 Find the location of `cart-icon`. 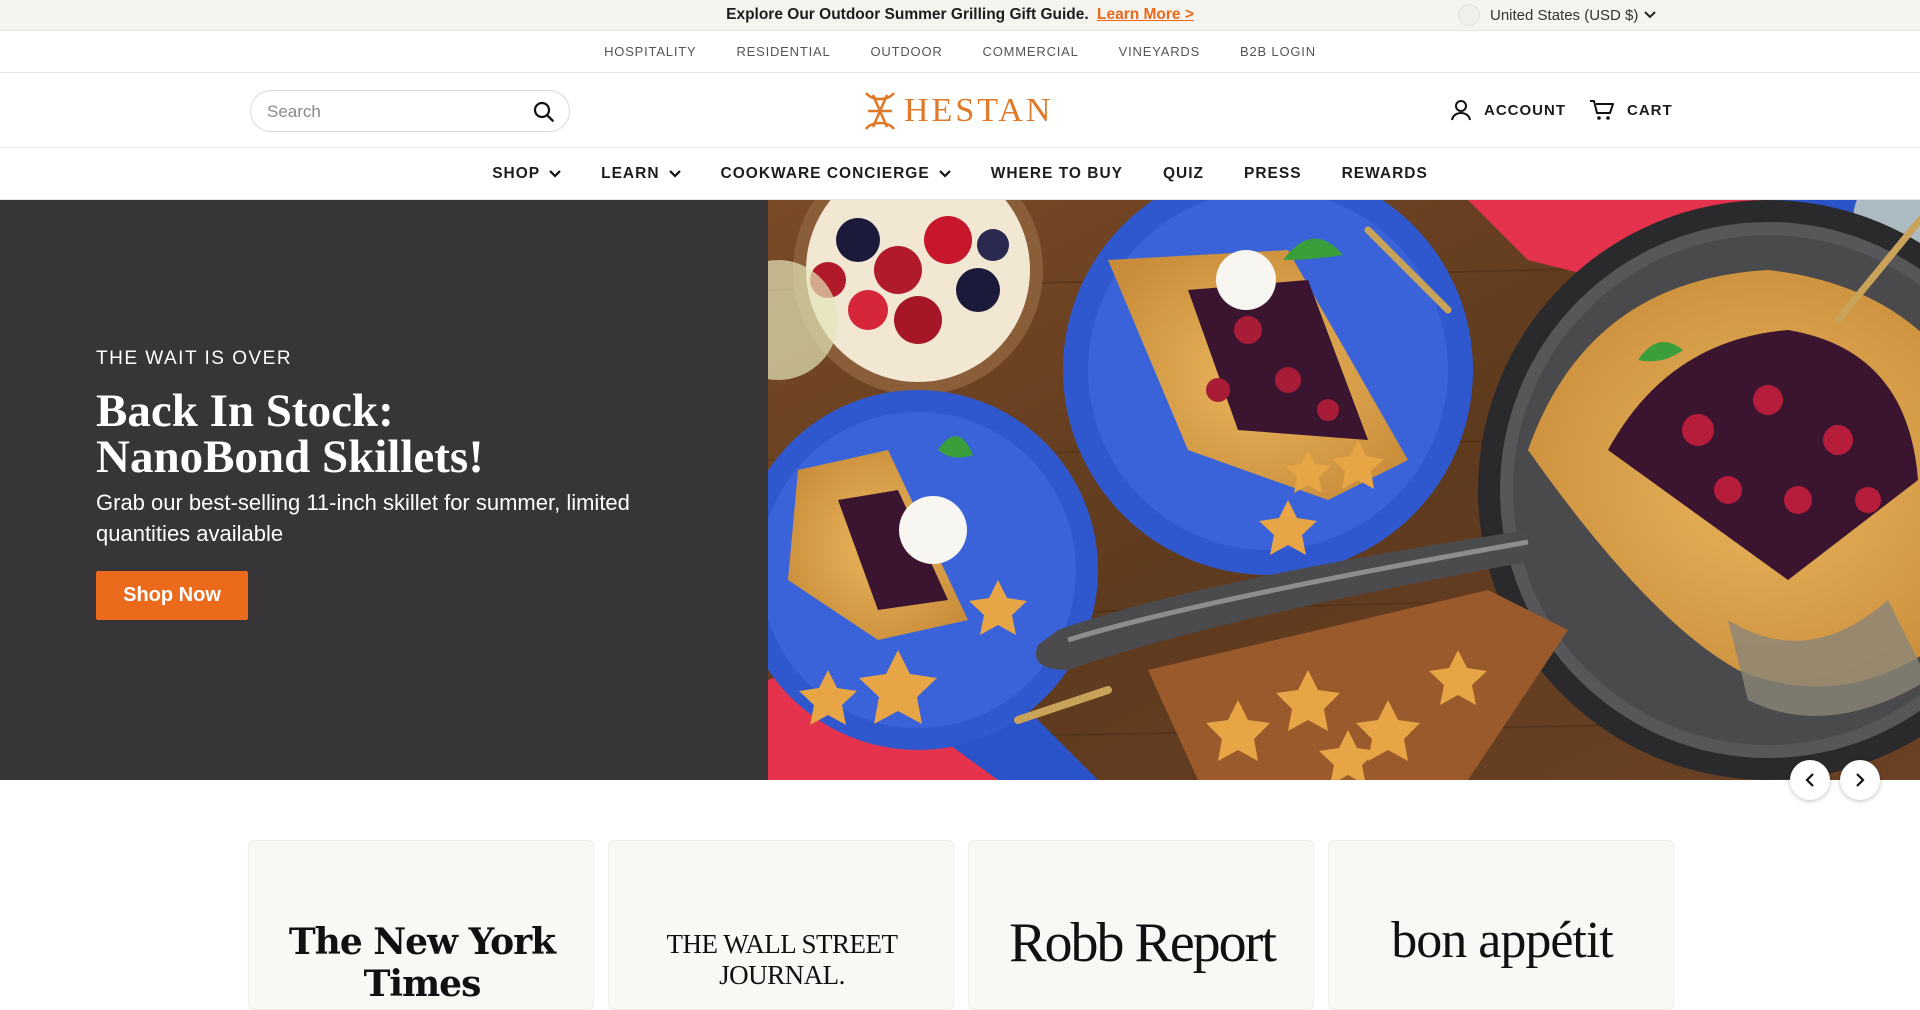

cart-icon is located at coordinates (1602, 110).